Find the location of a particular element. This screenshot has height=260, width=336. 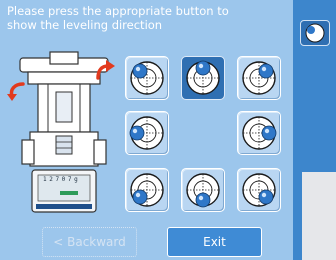

rotate-right-arrow-icon is located at coordinates (105, 70).